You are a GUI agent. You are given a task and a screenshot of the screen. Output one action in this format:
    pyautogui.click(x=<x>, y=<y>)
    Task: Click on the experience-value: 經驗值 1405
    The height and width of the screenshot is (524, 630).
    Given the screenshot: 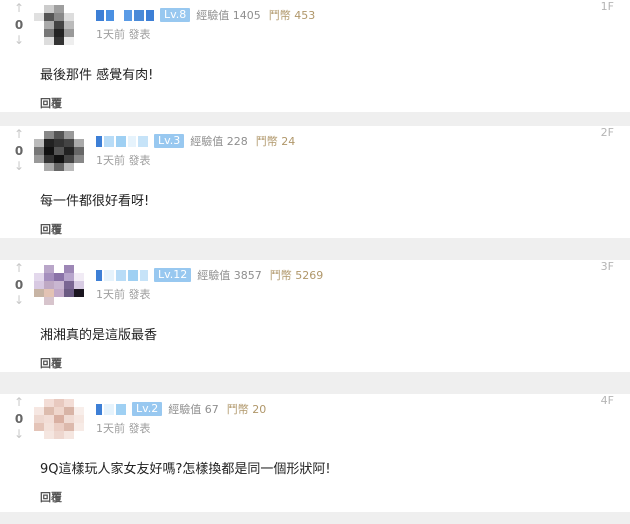 What is the action you would take?
    pyautogui.click(x=228, y=15)
    